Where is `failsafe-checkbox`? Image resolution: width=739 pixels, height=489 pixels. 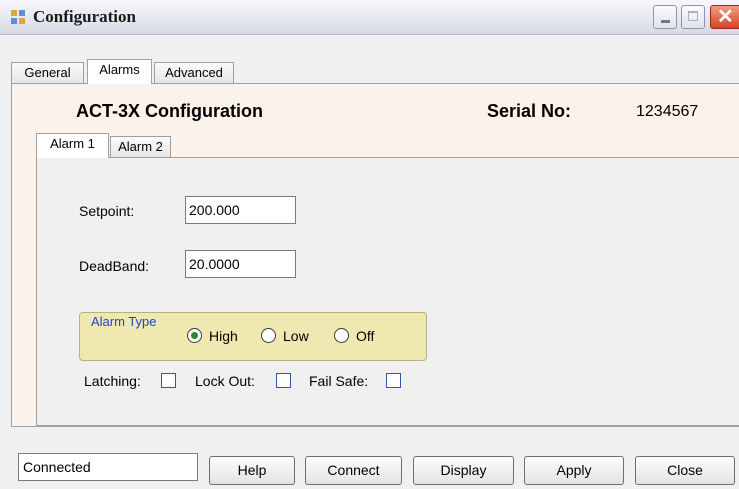
failsafe-checkbox is located at coordinates (393, 380).